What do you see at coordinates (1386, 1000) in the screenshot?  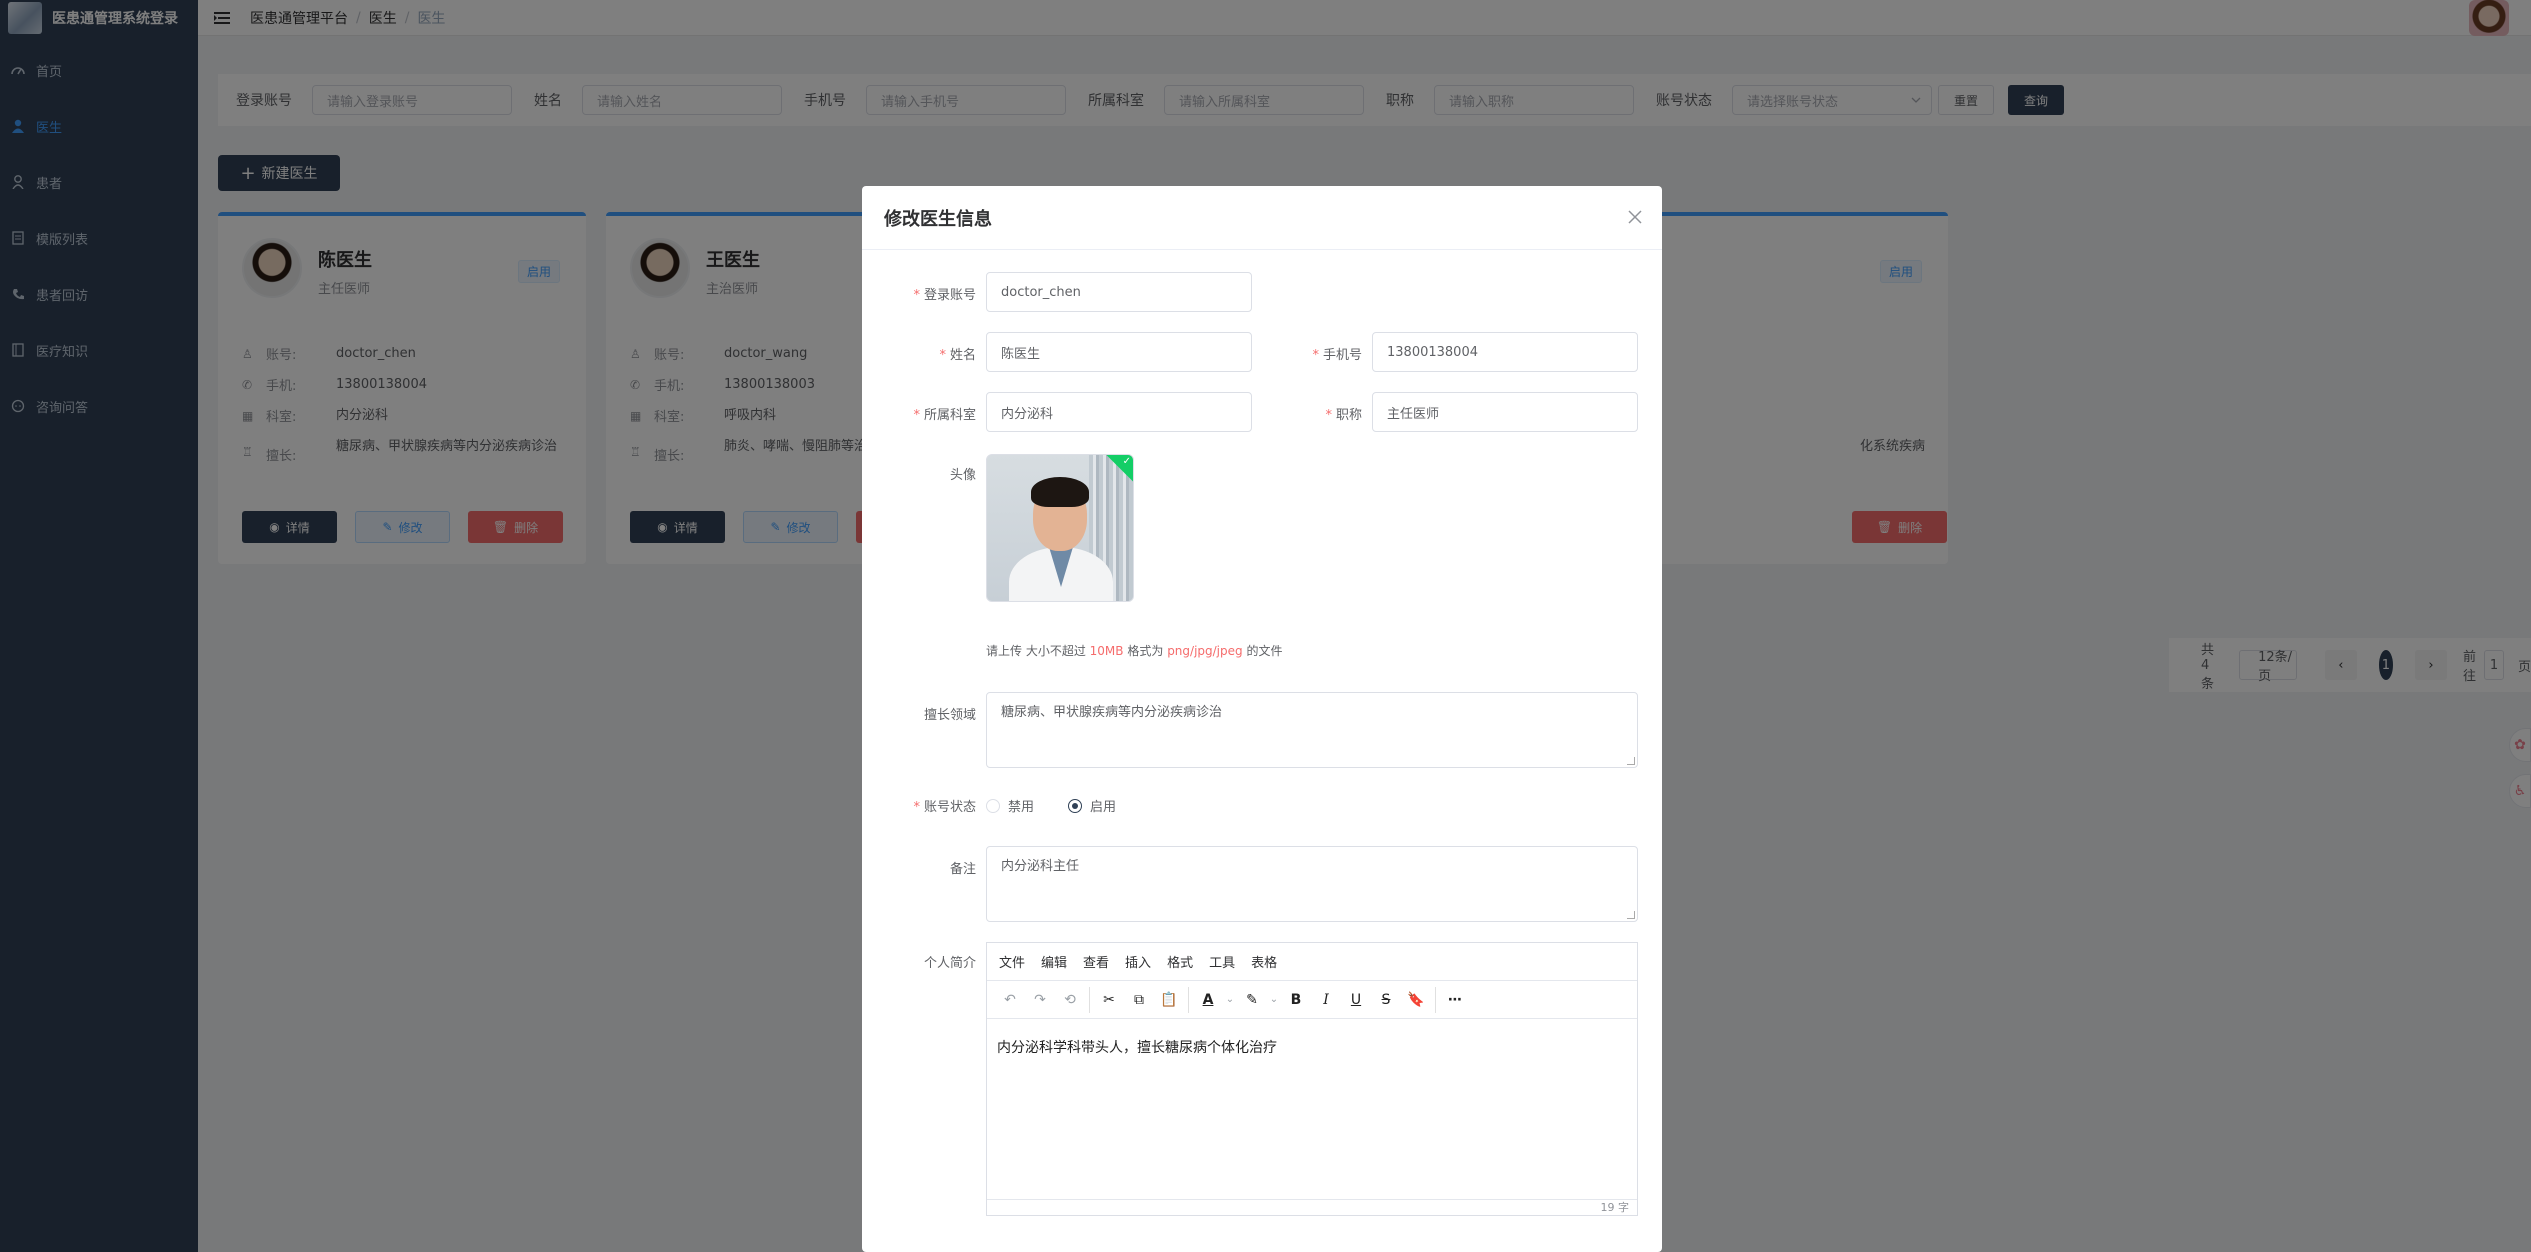 I see `strikethrough-icon: S` at bounding box center [1386, 1000].